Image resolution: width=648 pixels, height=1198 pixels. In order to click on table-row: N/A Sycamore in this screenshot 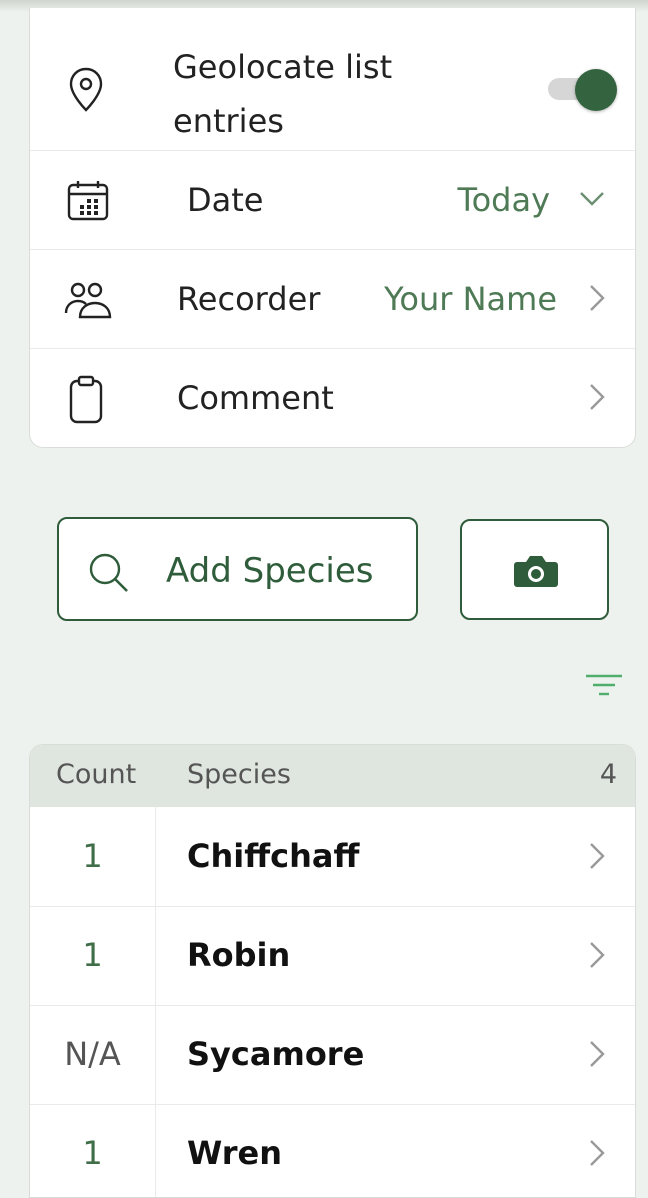, I will do `click(332, 1055)`.